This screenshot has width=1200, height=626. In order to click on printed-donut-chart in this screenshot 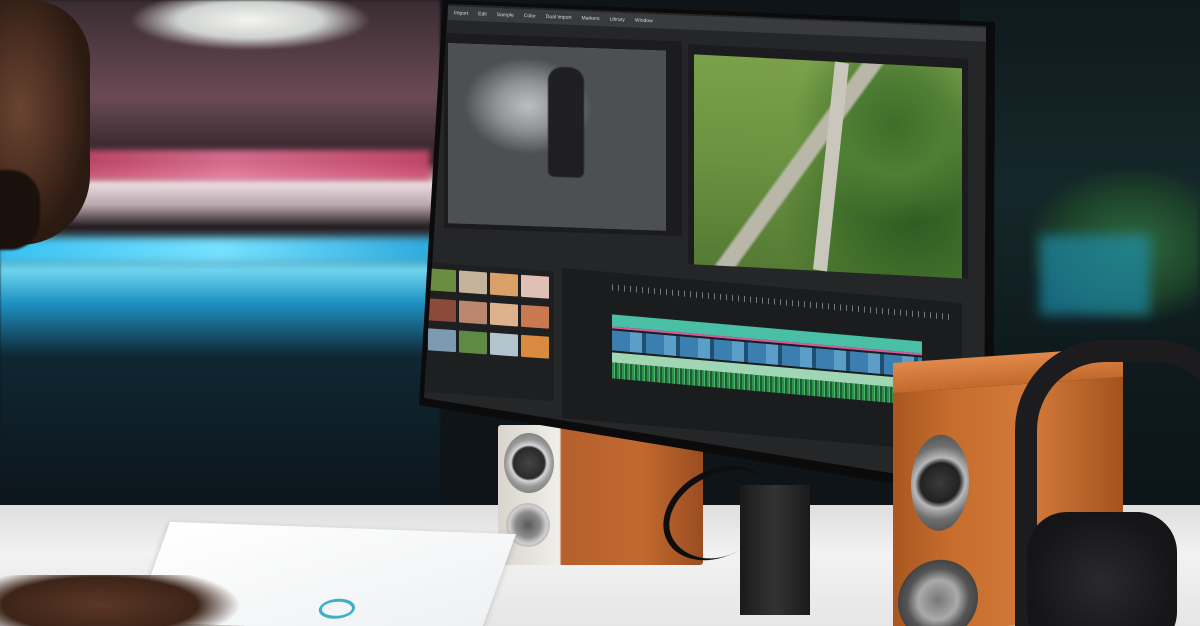, I will do `click(337, 609)`.